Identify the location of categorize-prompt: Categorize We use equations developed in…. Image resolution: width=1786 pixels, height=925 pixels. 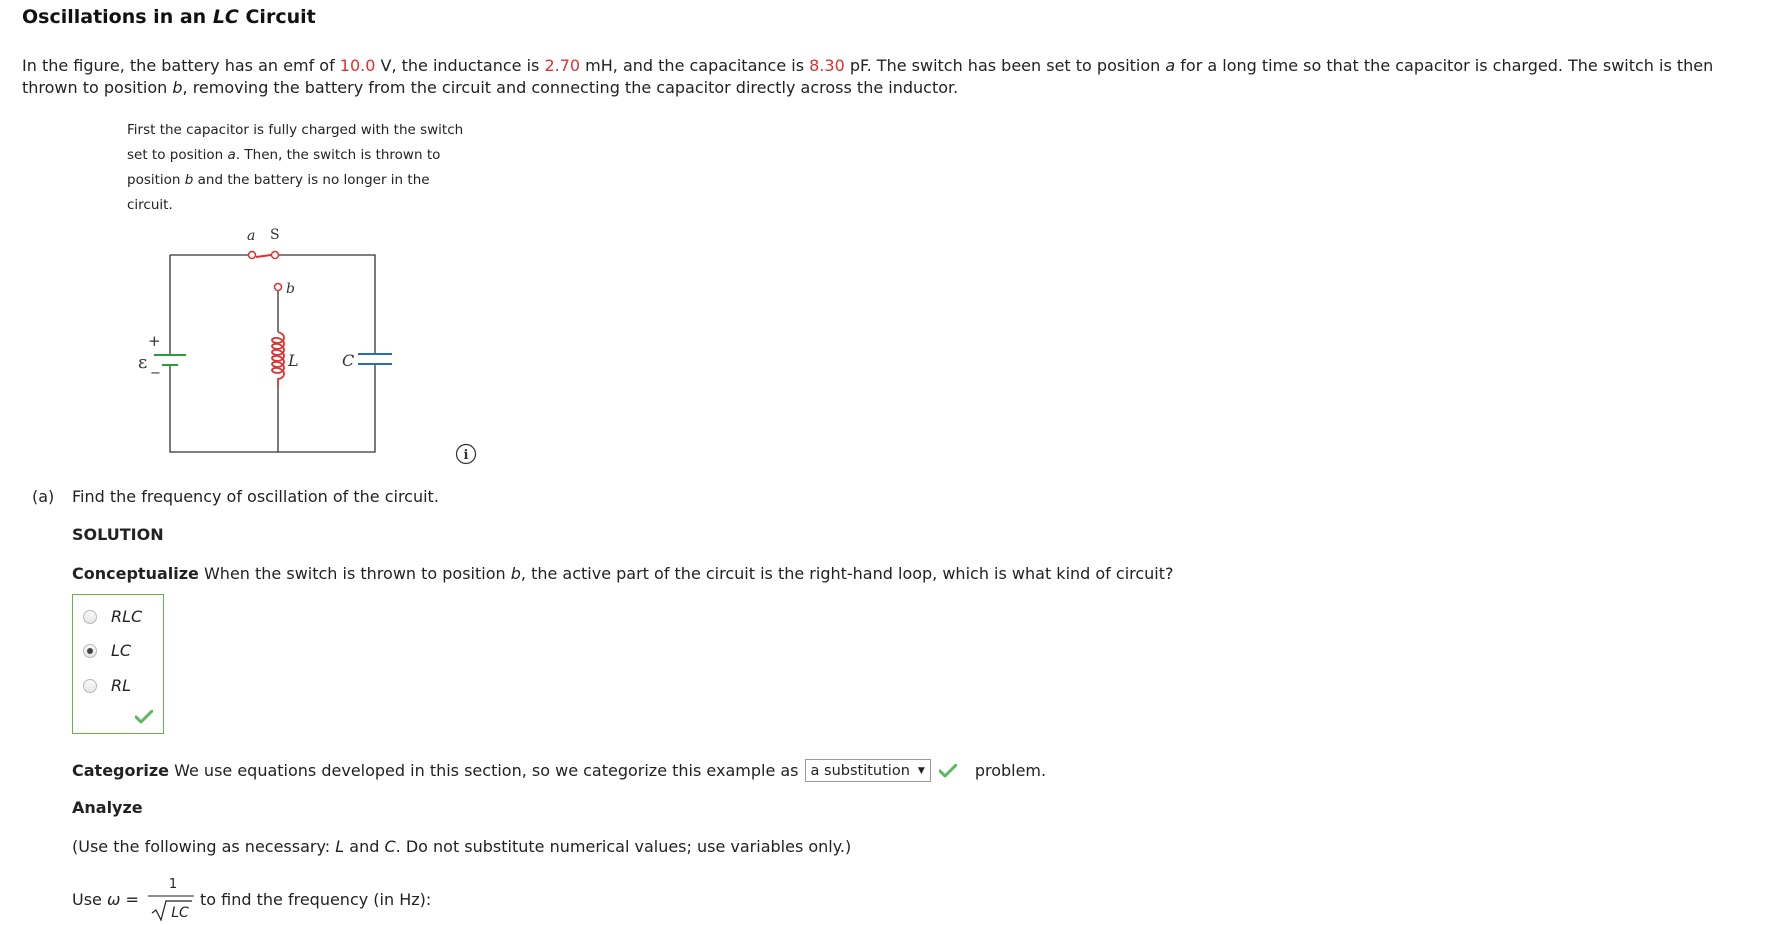
(559, 770).